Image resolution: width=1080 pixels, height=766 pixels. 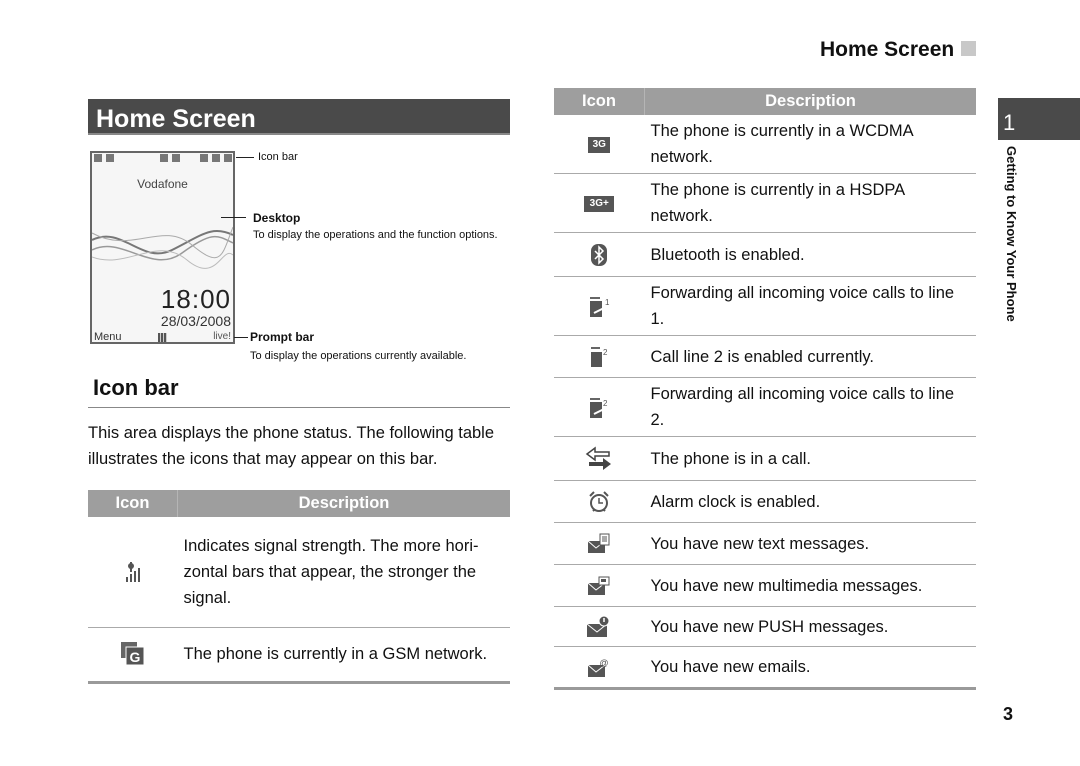 What do you see at coordinates (204, 158) in the screenshot?
I see `speaker-icon` at bounding box center [204, 158].